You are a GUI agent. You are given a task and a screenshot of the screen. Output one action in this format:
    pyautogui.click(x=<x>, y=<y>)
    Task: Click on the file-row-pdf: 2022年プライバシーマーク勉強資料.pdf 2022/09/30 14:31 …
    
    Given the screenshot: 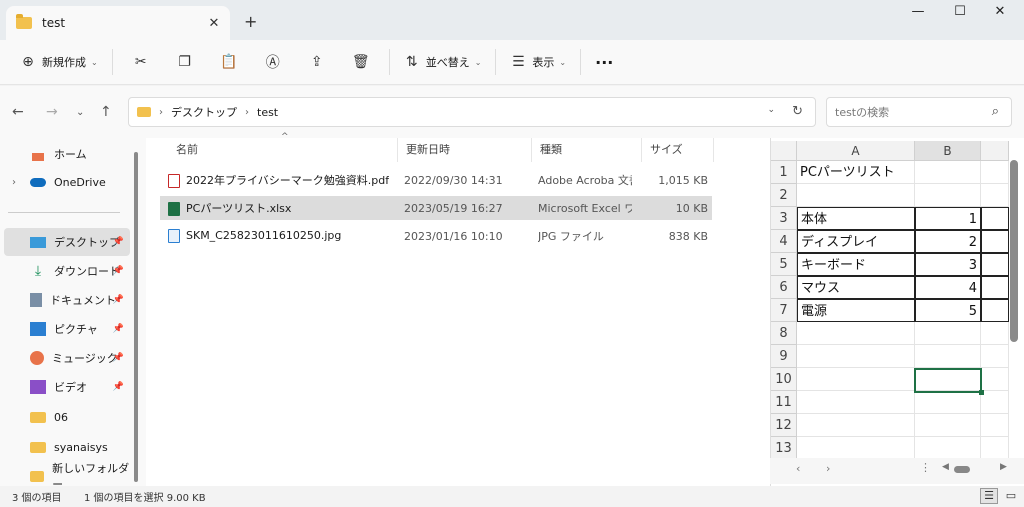 What is the action you would take?
    pyautogui.click(x=436, y=180)
    